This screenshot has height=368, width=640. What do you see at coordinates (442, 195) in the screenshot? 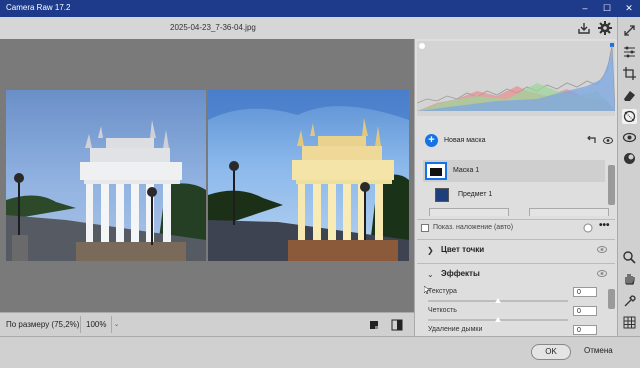
I see `subject-thumbnail` at bounding box center [442, 195].